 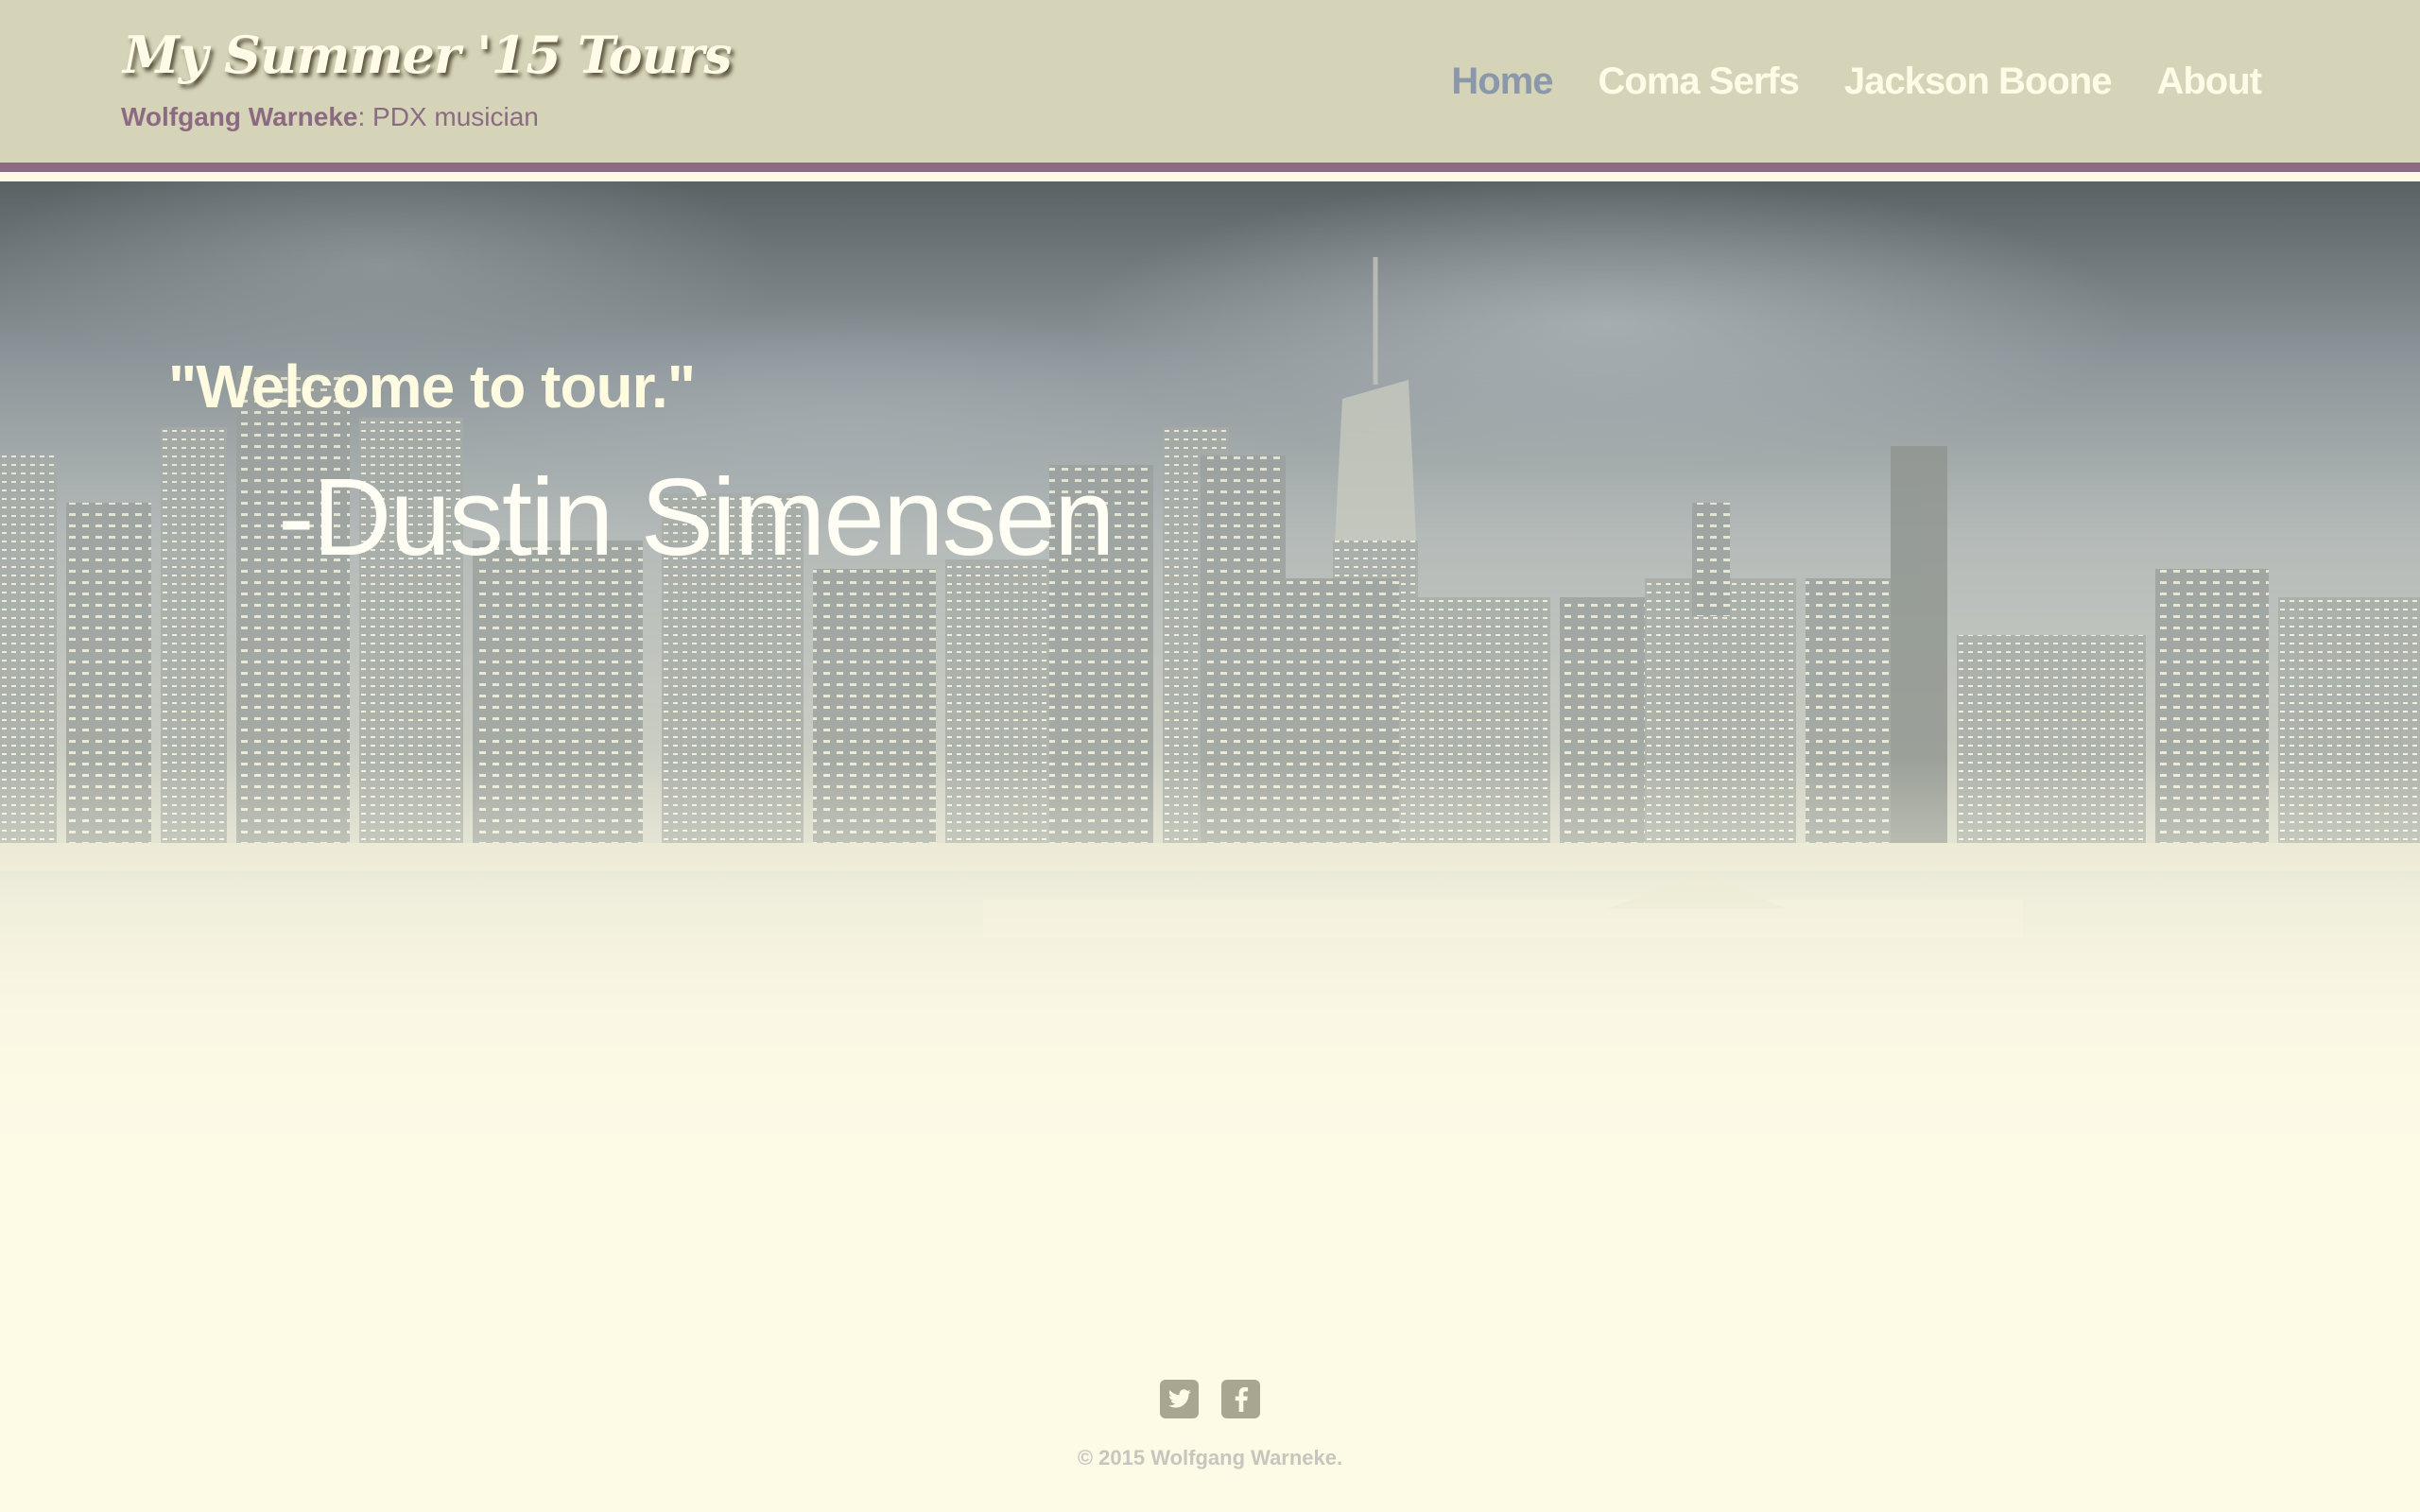 What do you see at coordinates (2209, 81) in the screenshot?
I see `nav-item-about: About` at bounding box center [2209, 81].